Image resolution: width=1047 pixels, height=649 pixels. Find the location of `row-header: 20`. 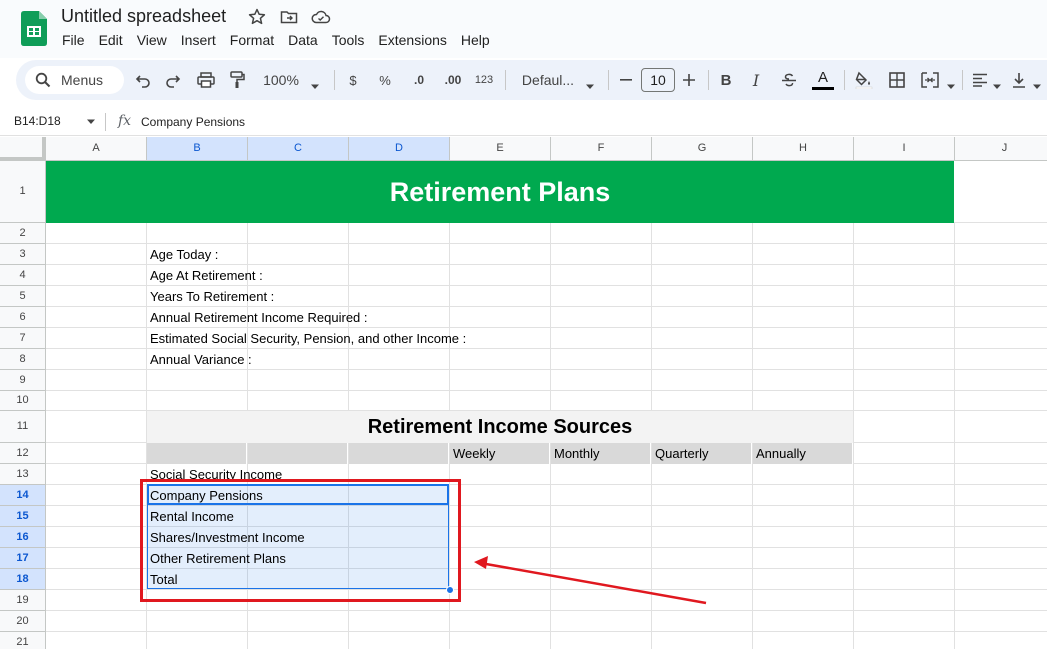

row-header: 20 is located at coordinates (23, 621).